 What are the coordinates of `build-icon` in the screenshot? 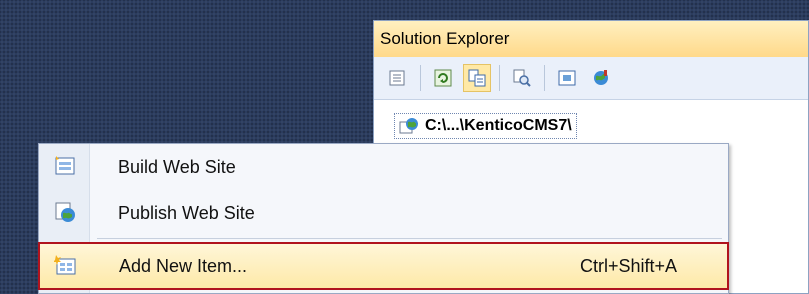 It's located at (65, 165).